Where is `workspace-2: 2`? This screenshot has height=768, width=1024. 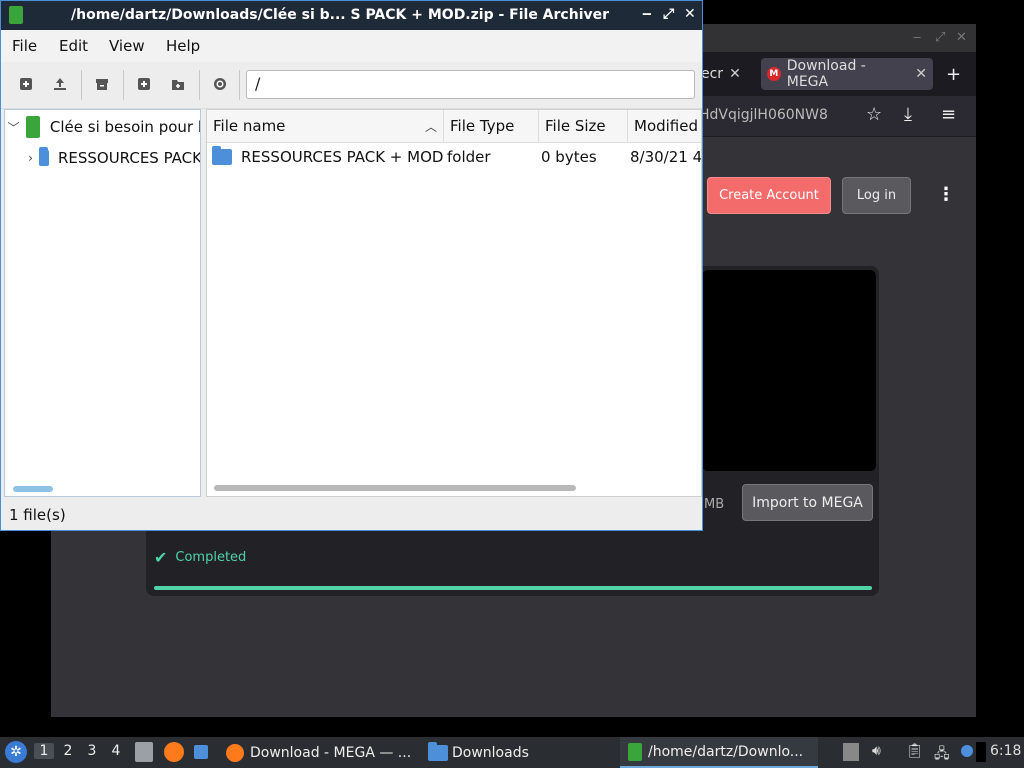 workspace-2: 2 is located at coordinates (68, 751).